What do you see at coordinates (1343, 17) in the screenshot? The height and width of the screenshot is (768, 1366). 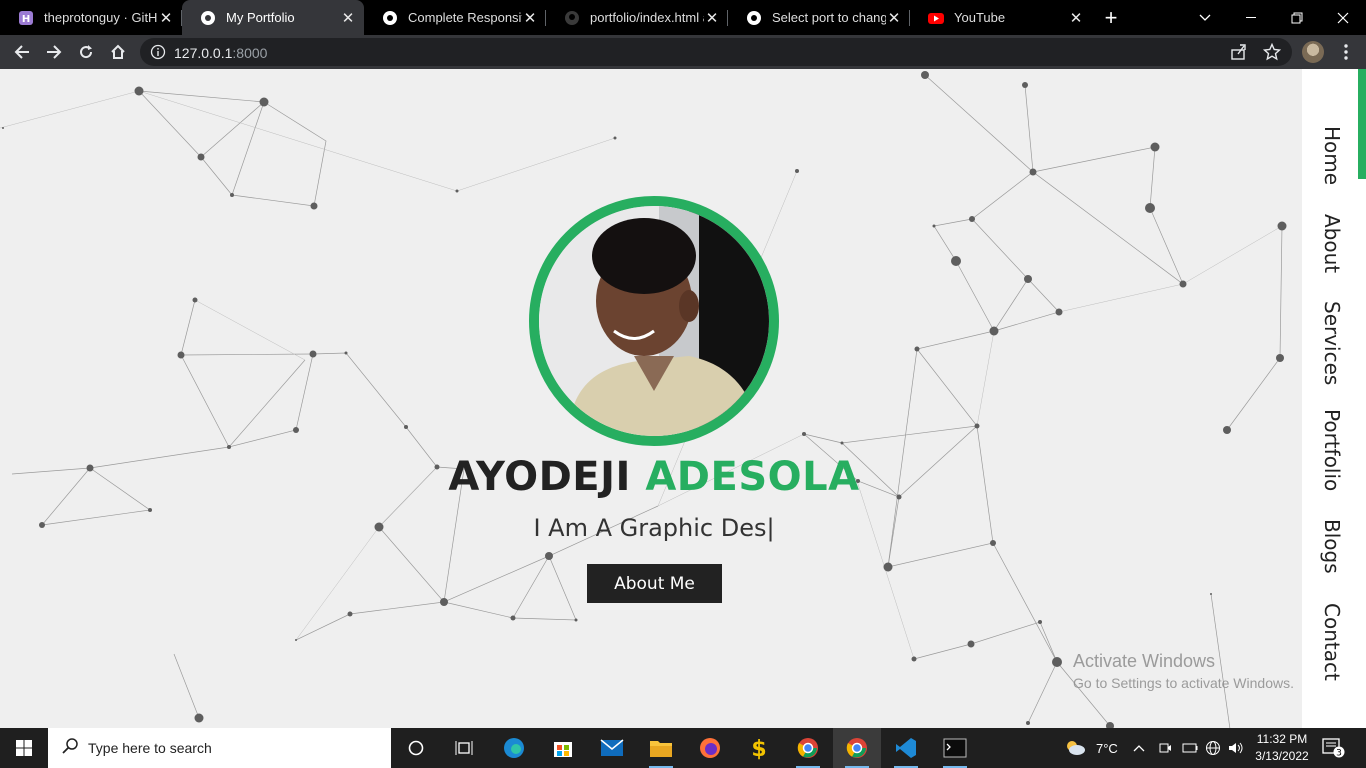 I see `close-window-button` at bounding box center [1343, 17].